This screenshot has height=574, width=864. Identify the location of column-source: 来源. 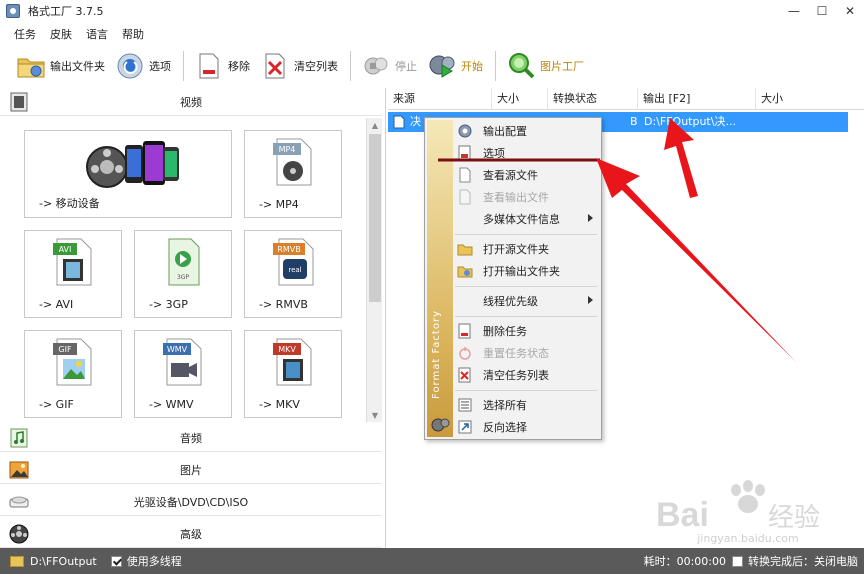
(440, 99).